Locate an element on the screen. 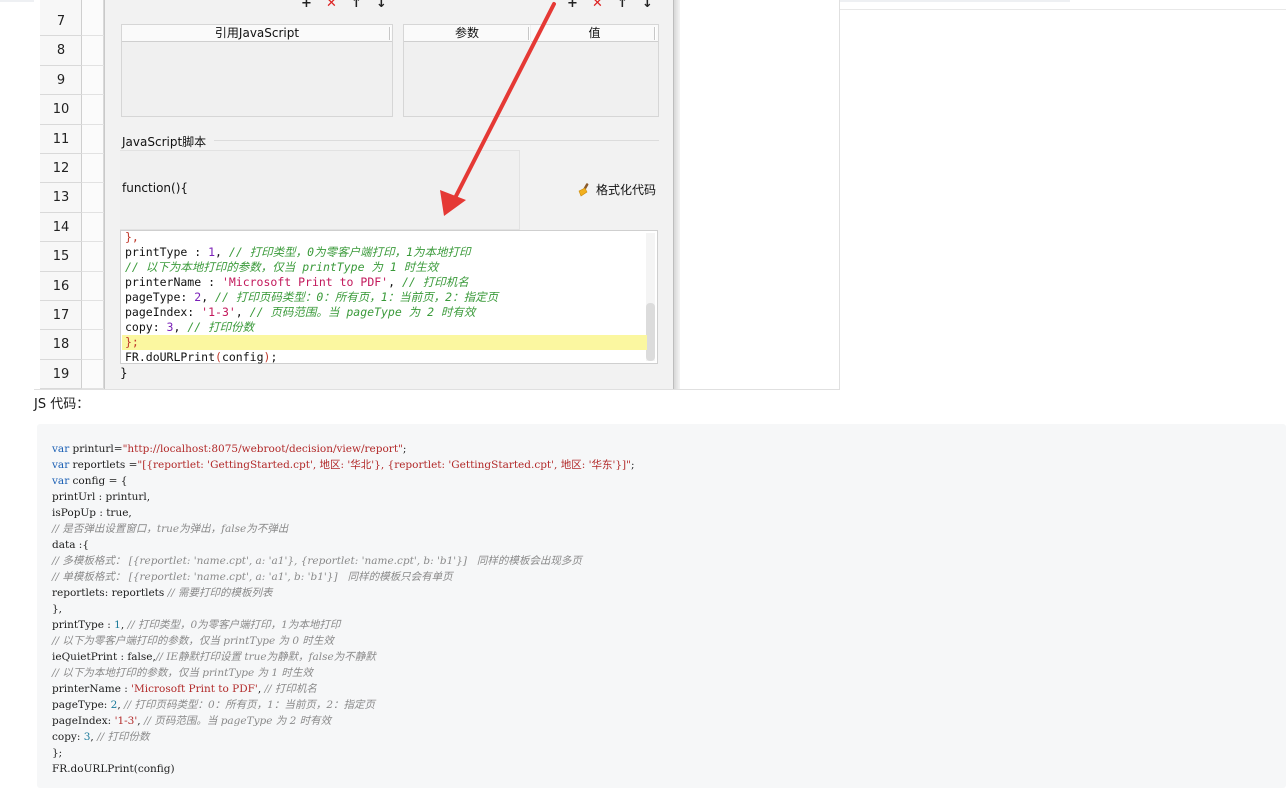 This screenshot has height=788, width=1286. code-line: // 是否弹出设置窗口，true为弹出，false为不弹出 is located at coordinates (170, 529).